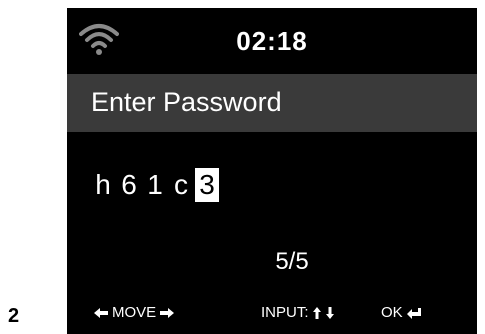 The height and width of the screenshot is (334, 485). What do you see at coordinates (167, 312) in the screenshot?
I see `arrow-right-icon` at bounding box center [167, 312].